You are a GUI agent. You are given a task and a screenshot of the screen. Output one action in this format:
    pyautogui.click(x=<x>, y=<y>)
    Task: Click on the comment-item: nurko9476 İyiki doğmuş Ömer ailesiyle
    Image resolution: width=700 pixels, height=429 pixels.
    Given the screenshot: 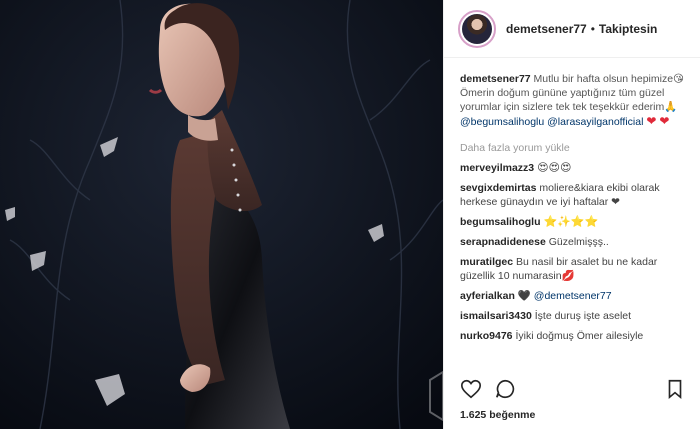 What is the action you would take?
    pyautogui.click(x=573, y=336)
    